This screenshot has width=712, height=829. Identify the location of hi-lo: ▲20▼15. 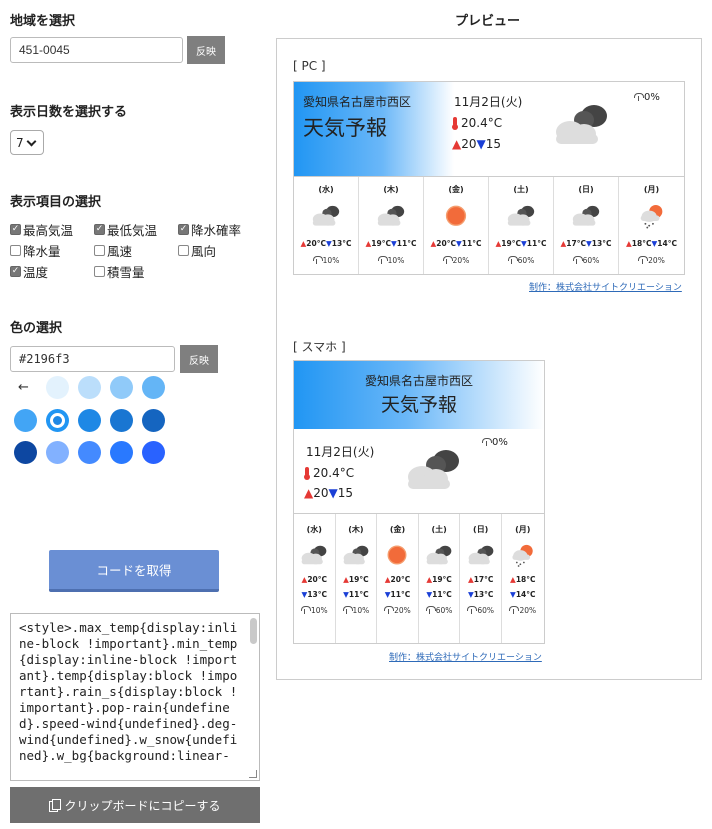
(476, 144).